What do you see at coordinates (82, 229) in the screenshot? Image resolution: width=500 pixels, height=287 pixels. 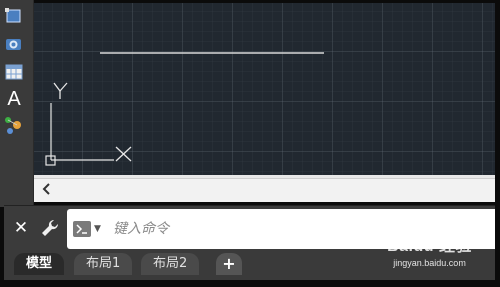 I see `command-prompt-icon` at bounding box center [82, 229].